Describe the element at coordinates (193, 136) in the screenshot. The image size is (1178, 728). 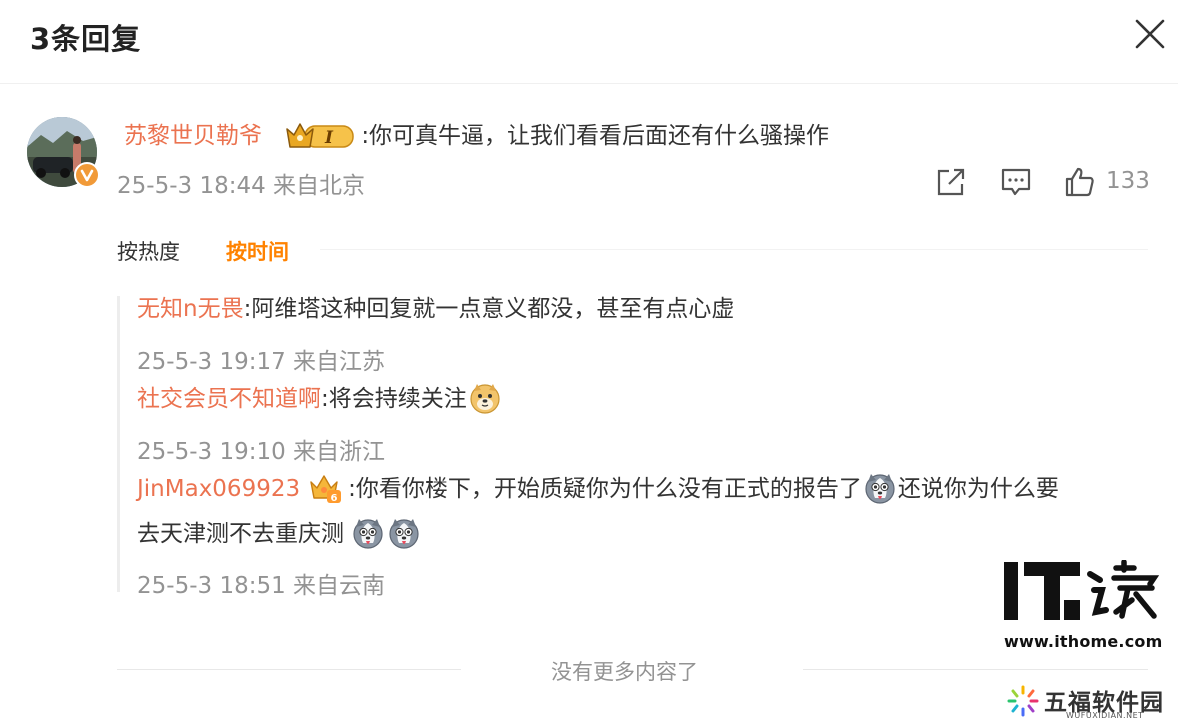
I see `main-comment-username: 苏黎世贝勒爷` at that location.